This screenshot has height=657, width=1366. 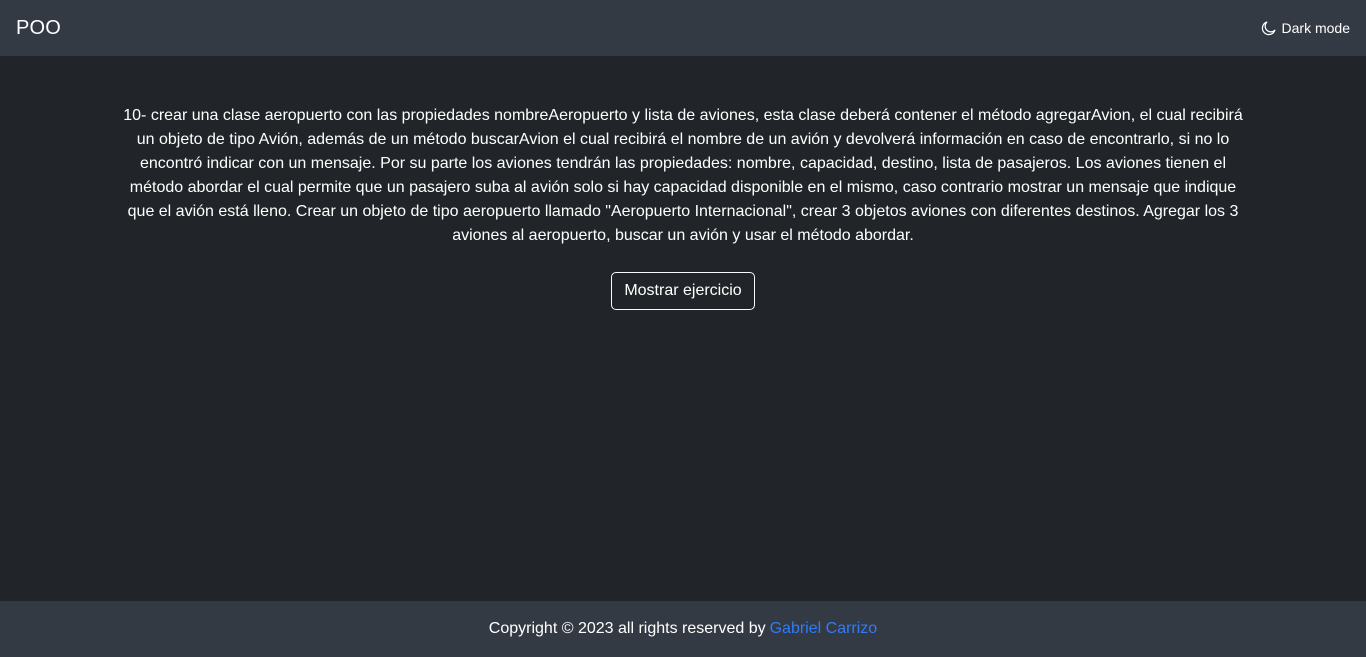 What do you see at coordinates (1315, 28) in the screenshot?
I see `dark-mode-label: Dark mode` at bounding box center [1315, 28].